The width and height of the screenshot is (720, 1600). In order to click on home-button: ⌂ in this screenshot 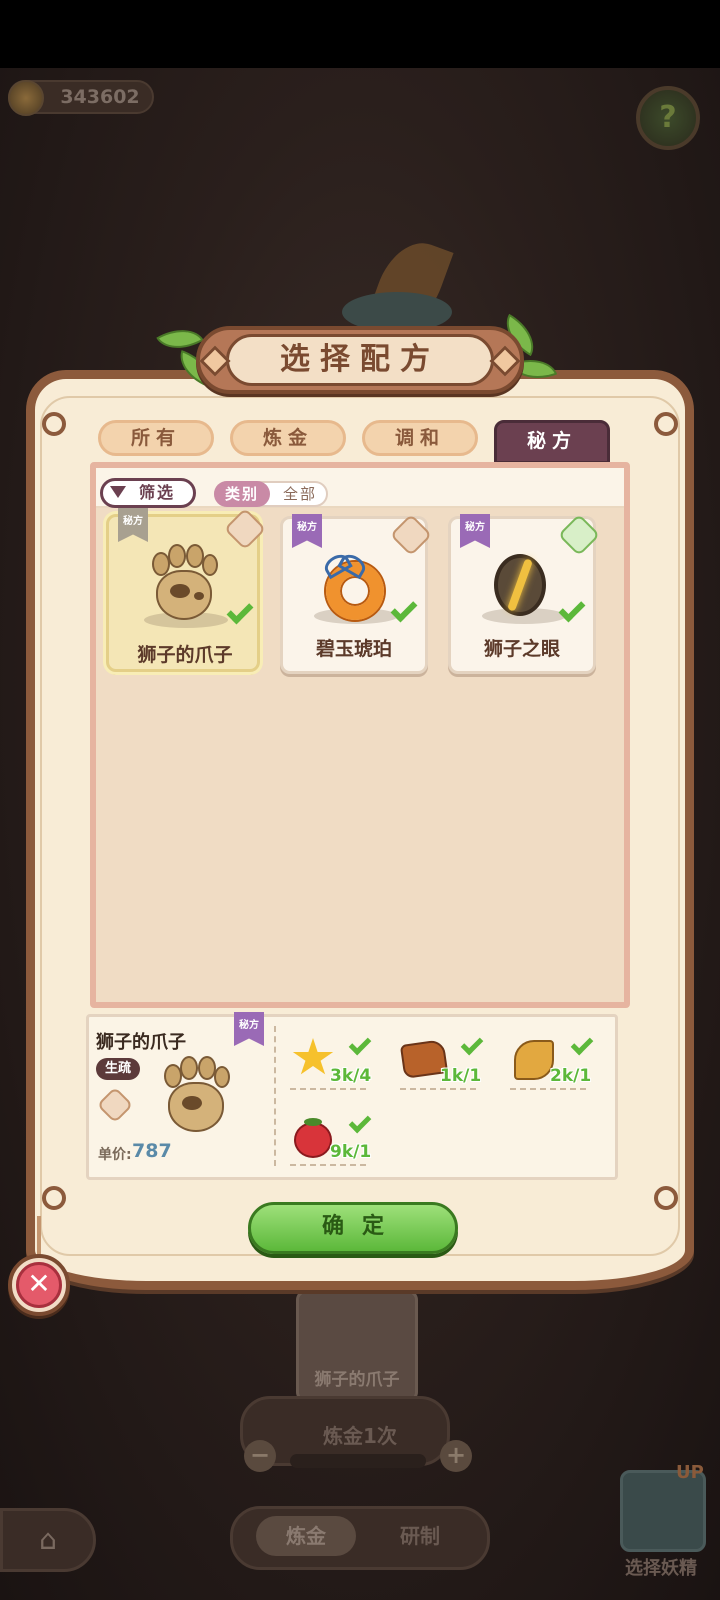, I will do `click(48, 1540)`.